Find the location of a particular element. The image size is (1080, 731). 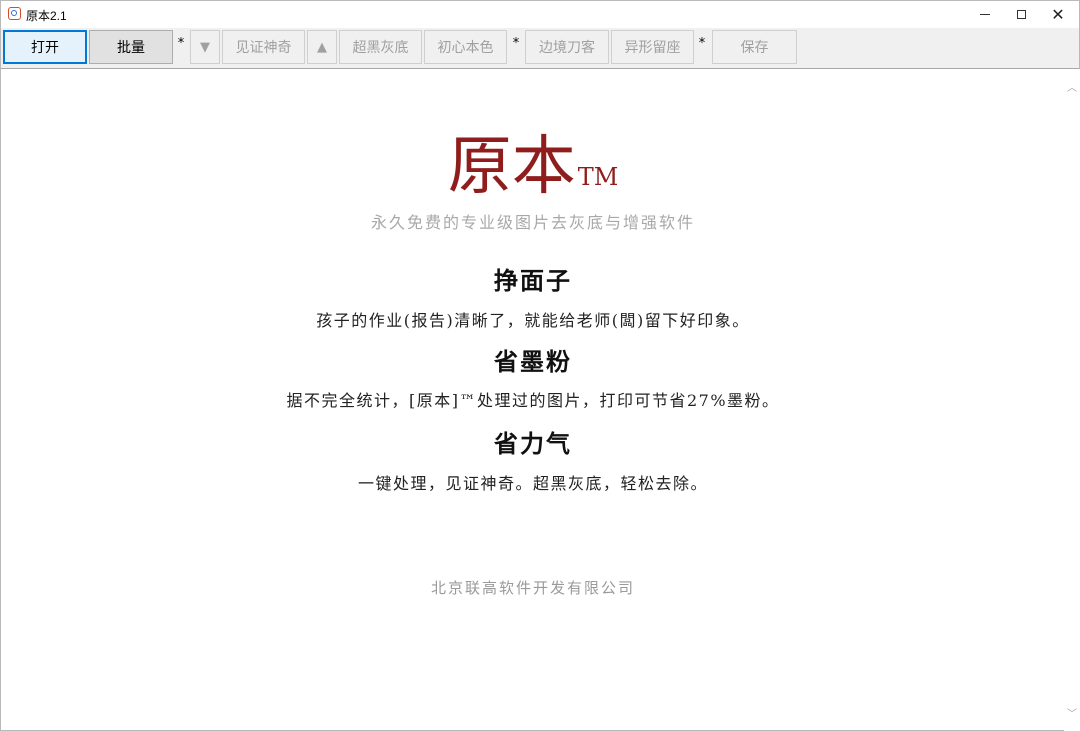

scroll-down-icon: ﹀ is located at coordinates (1072, 712).